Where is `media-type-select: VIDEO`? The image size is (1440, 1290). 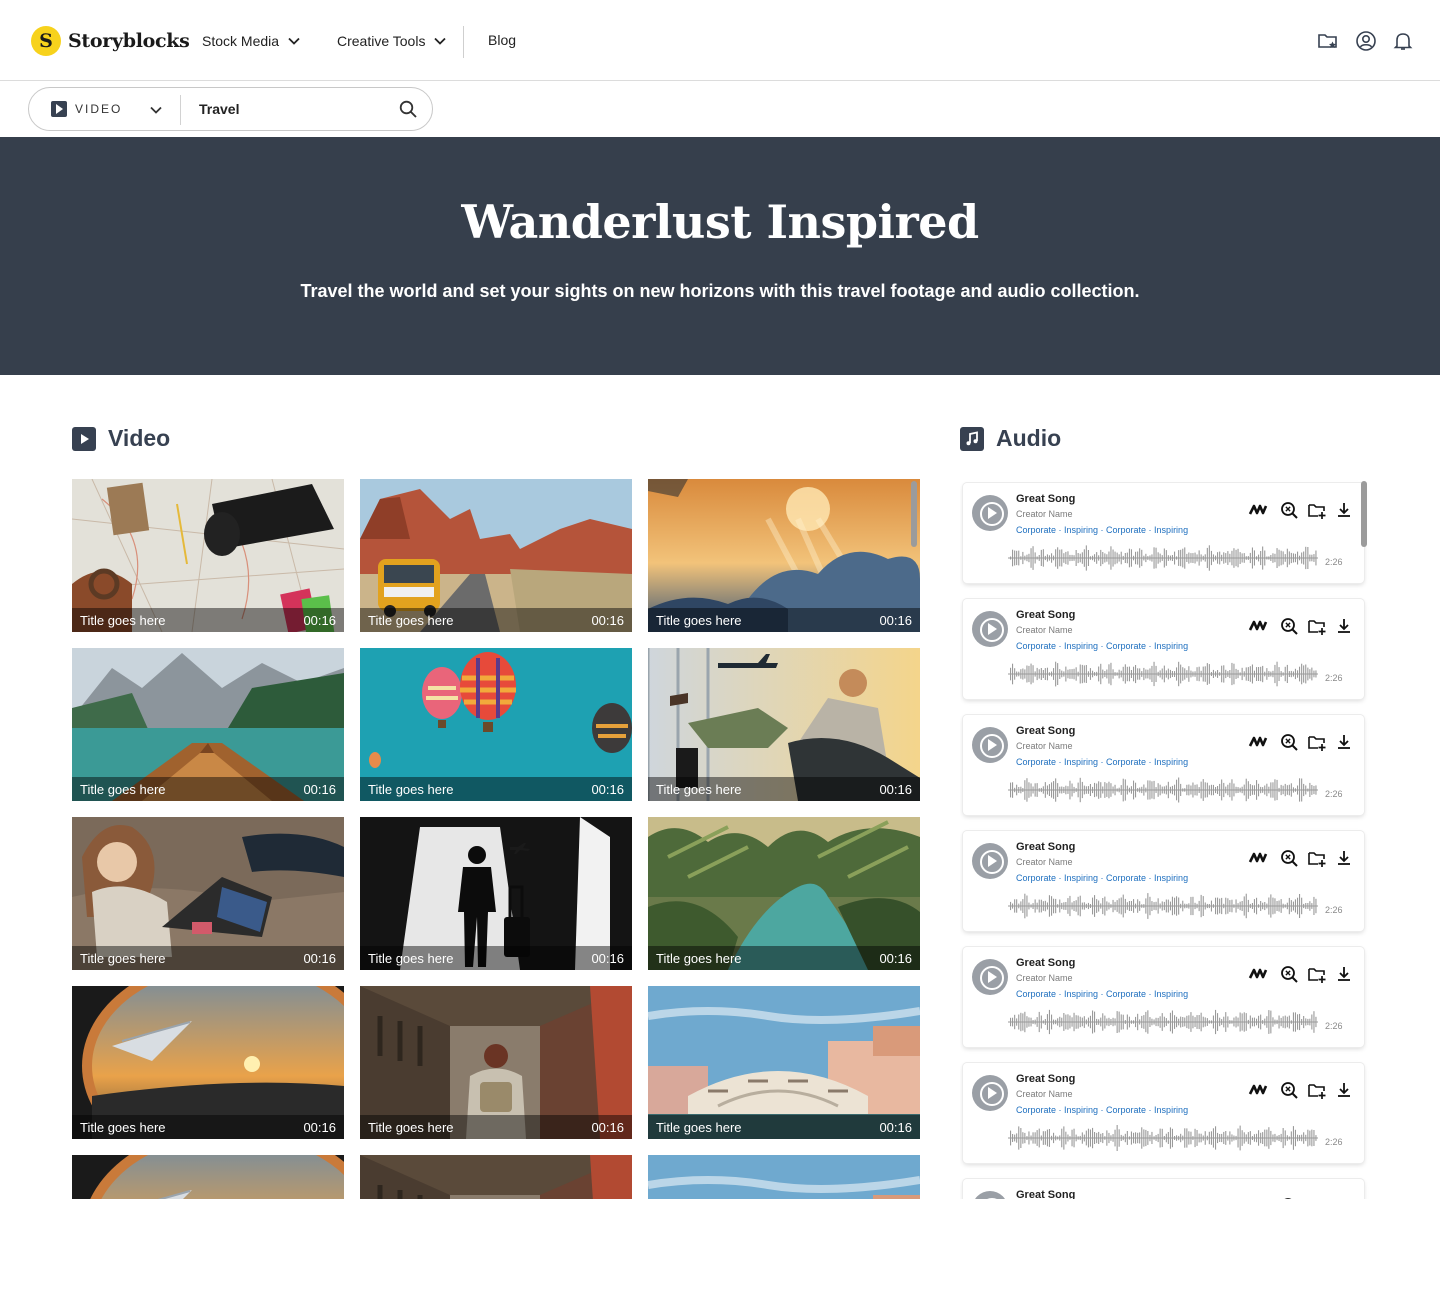
media-type-select: VIDEO is located at coordinates (86, 109).